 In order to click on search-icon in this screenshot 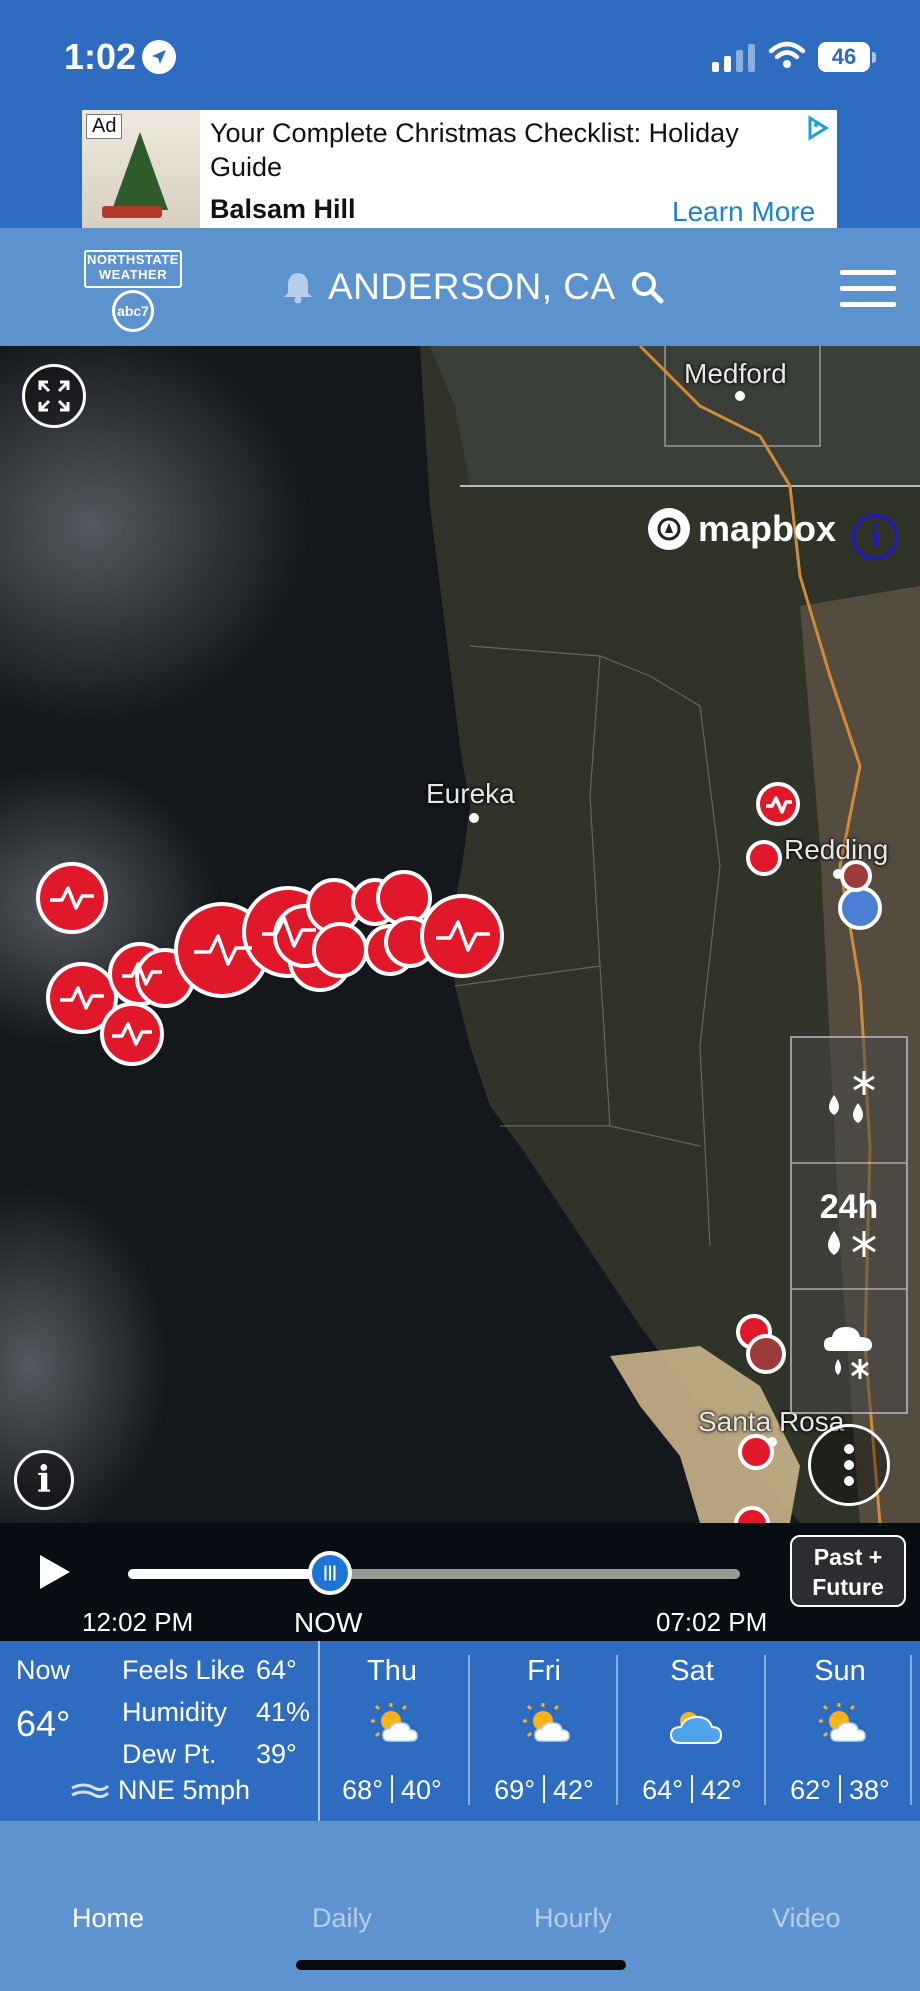, I will do `click(647, 287)`.